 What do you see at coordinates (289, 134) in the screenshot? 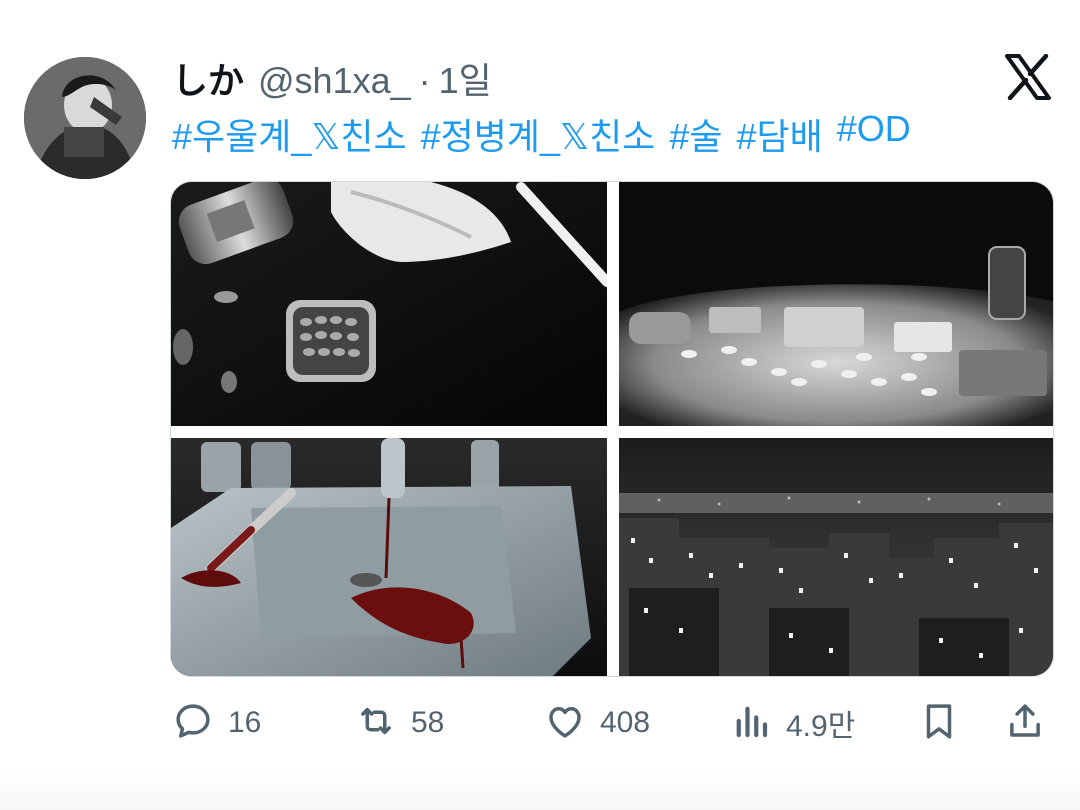
I see `hashtag-link: #우울계_𝕏친소` at bounding box center [289, 134].